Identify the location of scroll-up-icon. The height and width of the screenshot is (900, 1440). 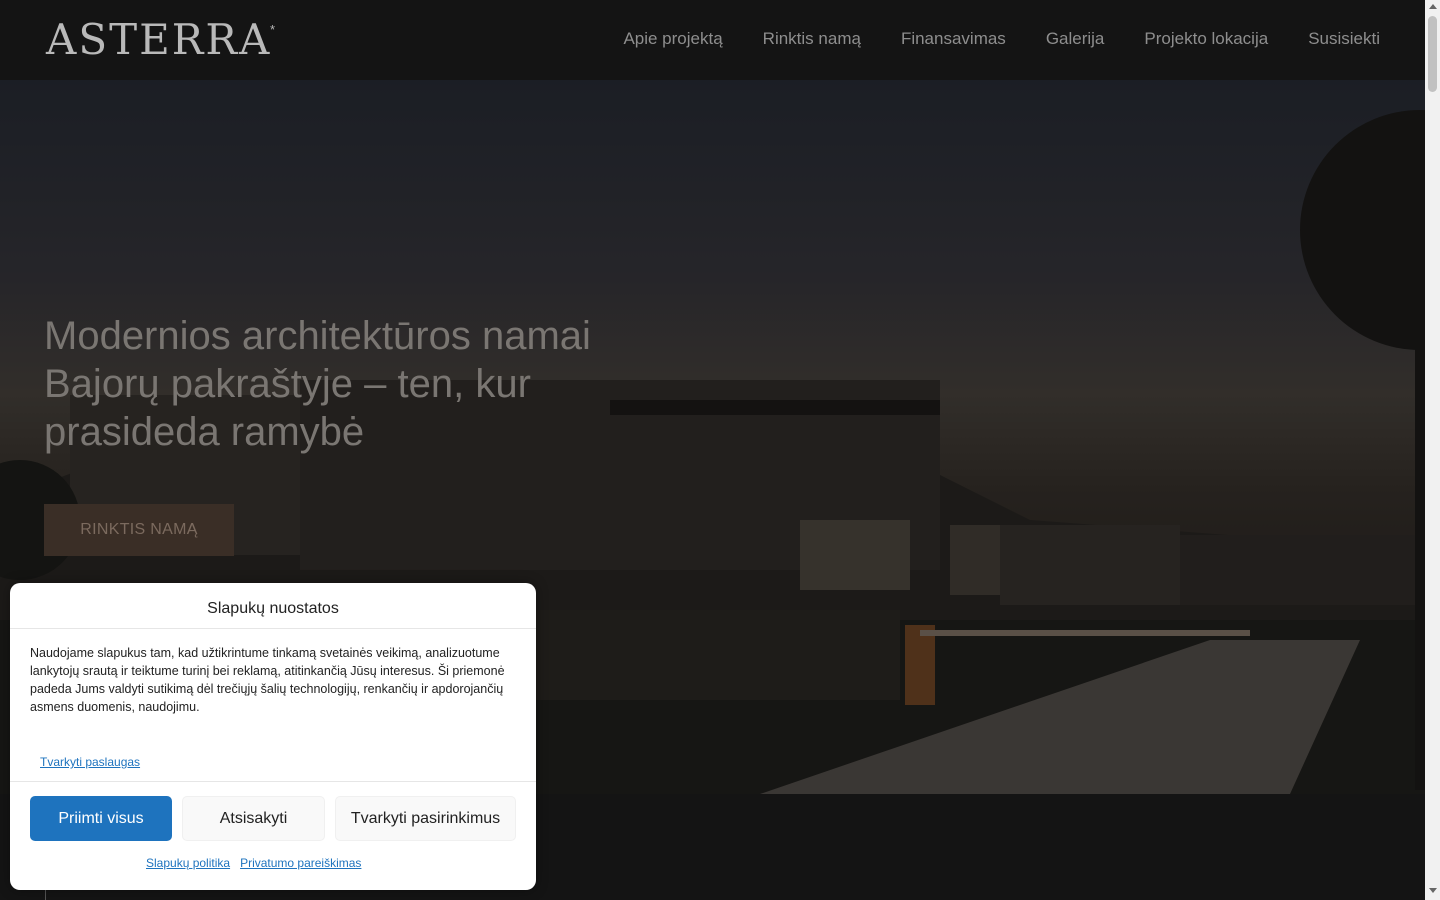
(1433, 6).